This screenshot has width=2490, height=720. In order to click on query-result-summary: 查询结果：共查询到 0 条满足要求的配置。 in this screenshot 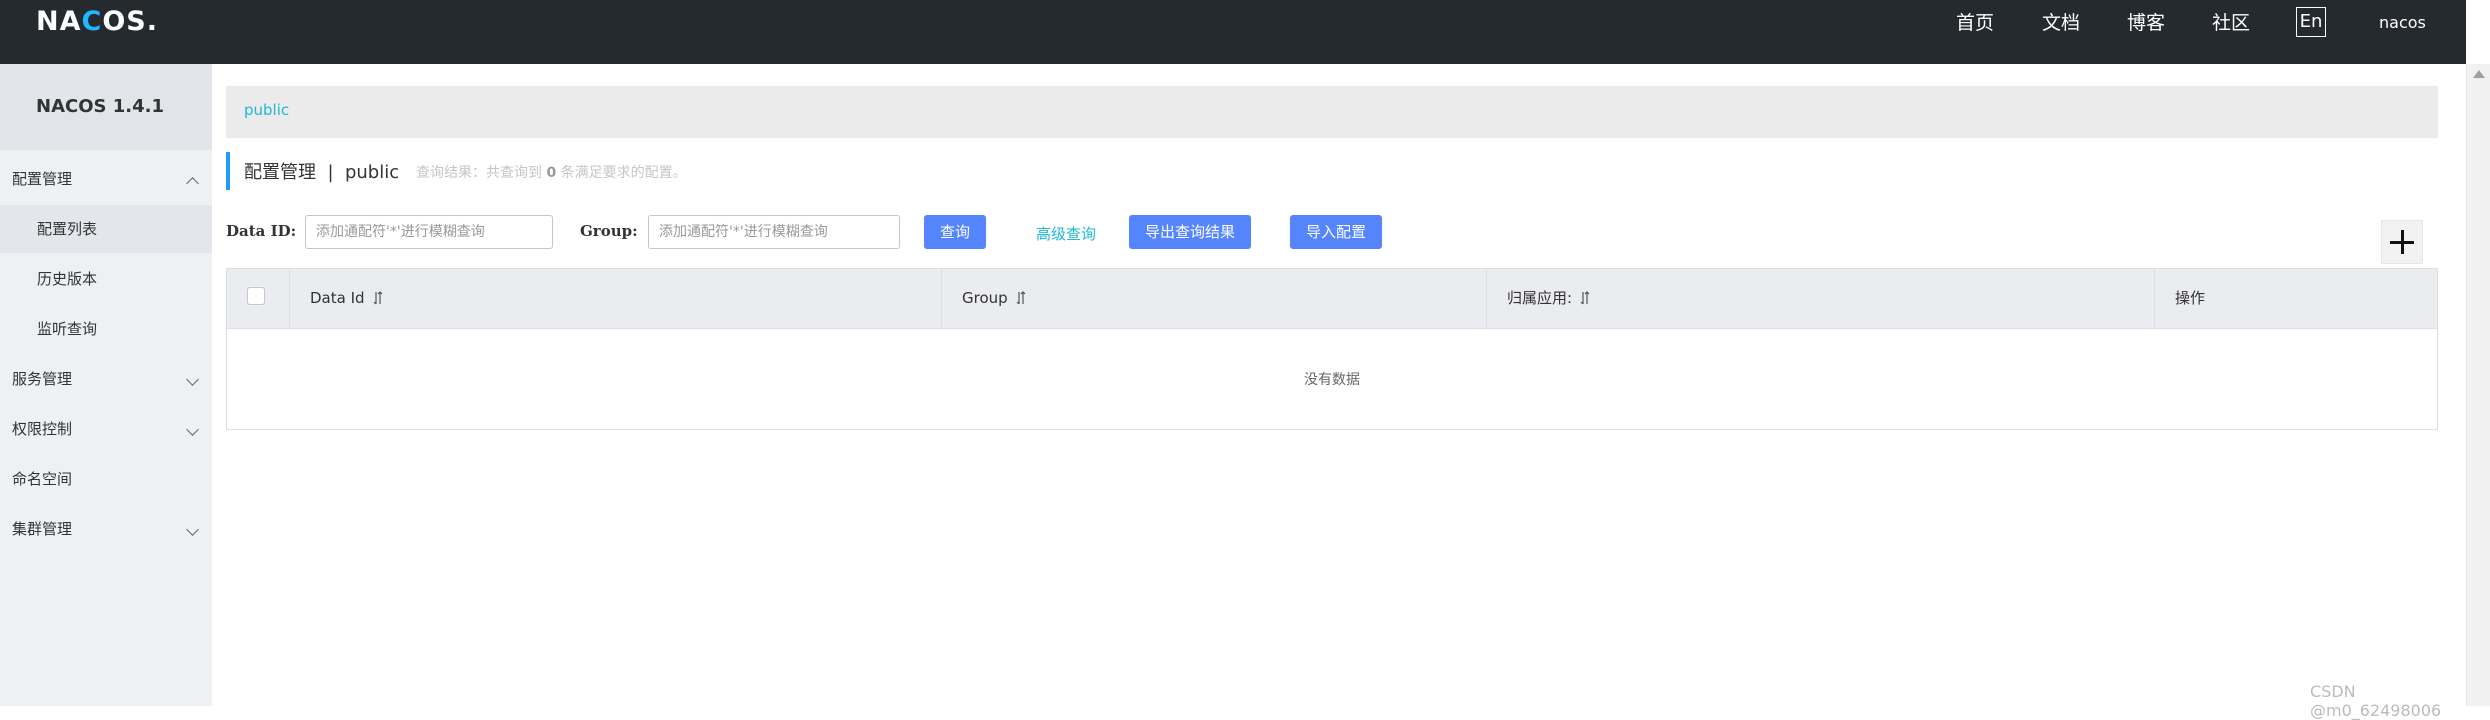, I will do `click(551, 172)`.